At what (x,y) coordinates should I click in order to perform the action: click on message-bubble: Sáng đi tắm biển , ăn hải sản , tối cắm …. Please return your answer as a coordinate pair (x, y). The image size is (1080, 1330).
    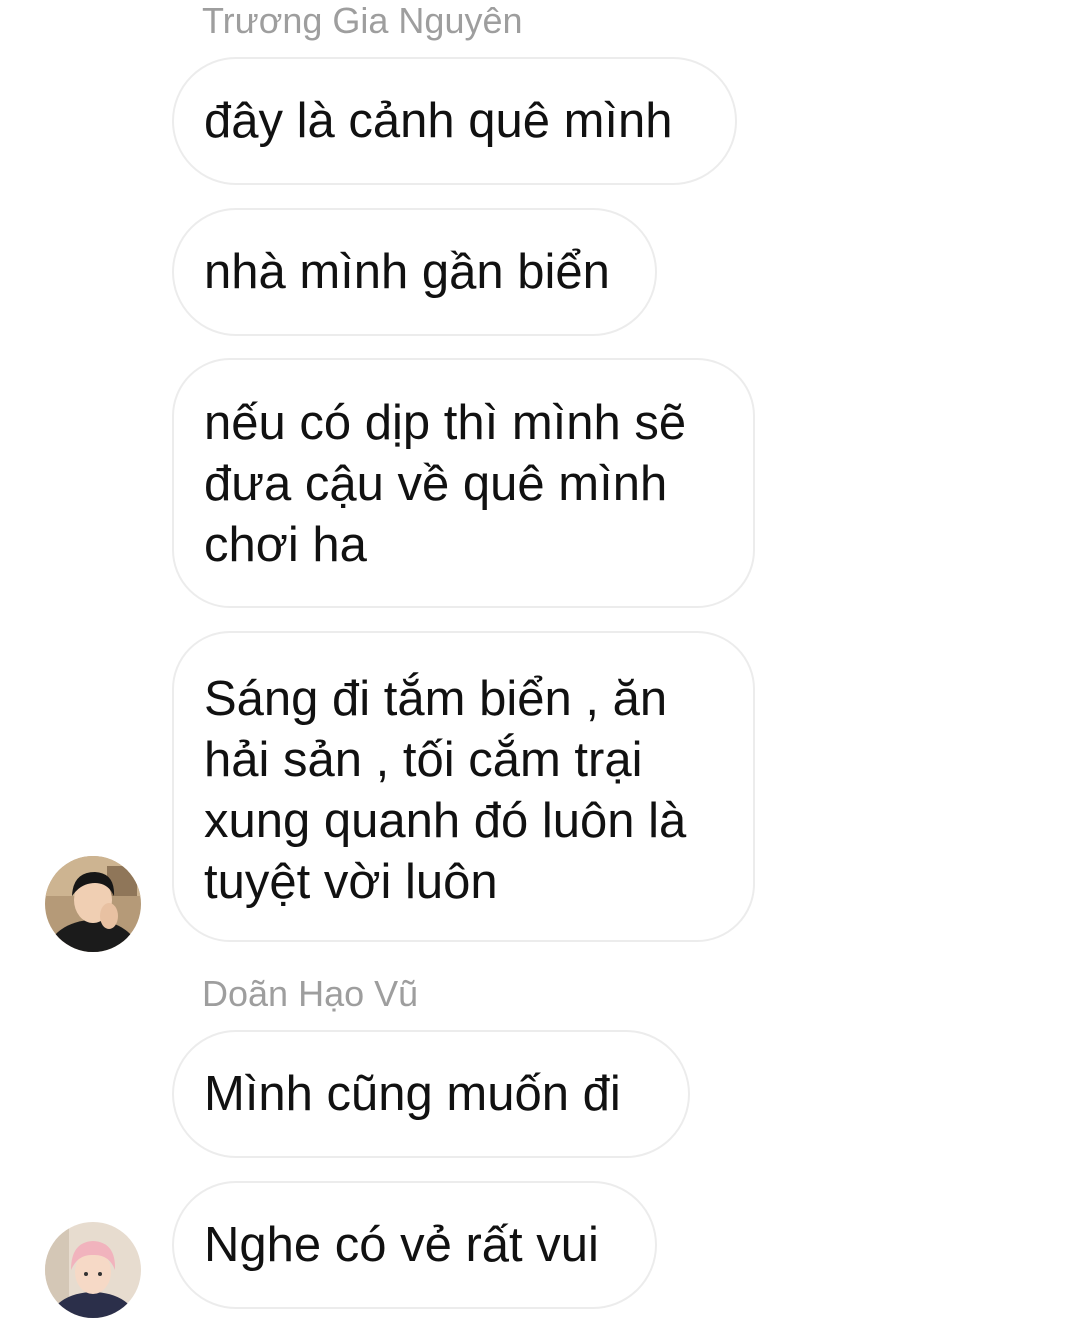
    Looking at the image, I should click on (463, 786).